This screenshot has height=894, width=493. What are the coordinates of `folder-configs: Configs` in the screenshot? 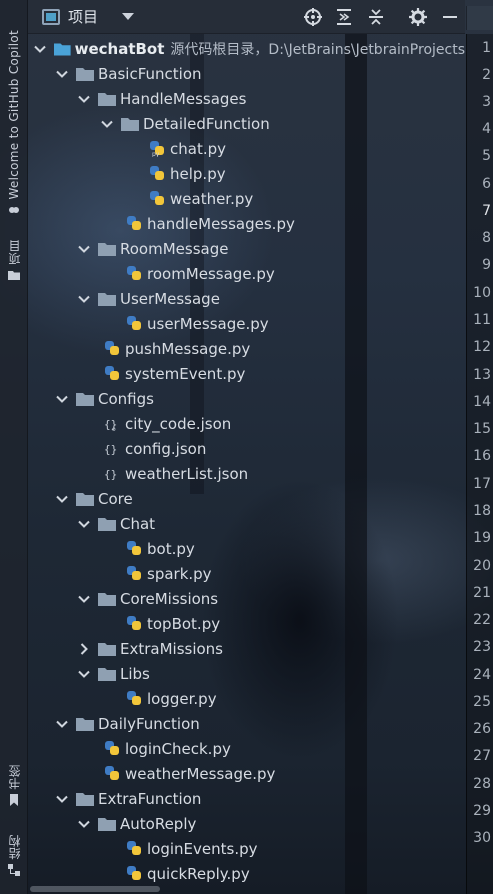 It's located at (246, 398).